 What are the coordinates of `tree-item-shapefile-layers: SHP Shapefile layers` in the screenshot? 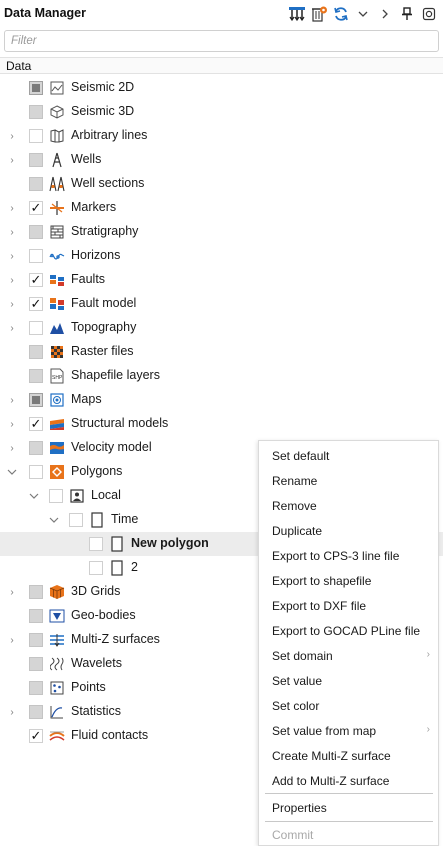 It's located at (221, 376).